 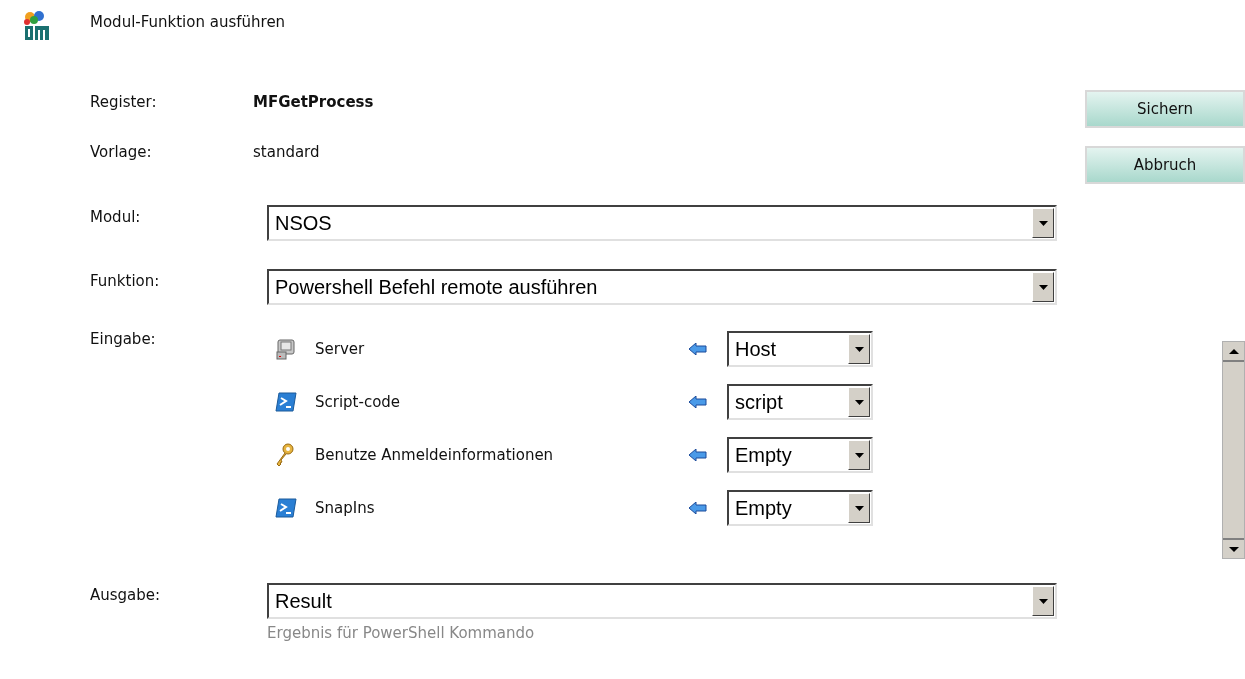 What do you see at coordinates (126, 595) in the screenshot?
I see `field-label: Ausgabe:` at bounding box center [126, 595].